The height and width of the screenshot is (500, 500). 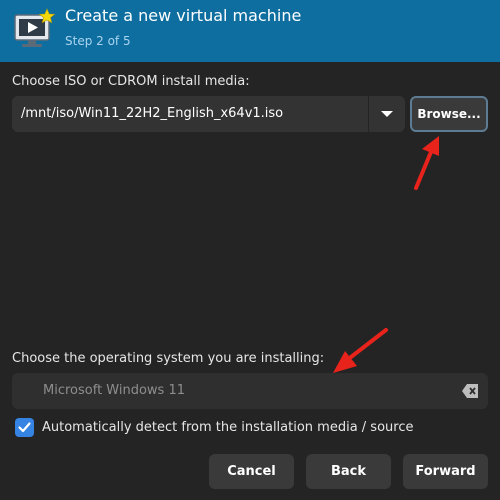 What do you see at coordinates (360, 350) in the screenshot?
I see `annotation-arrow-os` at bounding box center [360, 350].